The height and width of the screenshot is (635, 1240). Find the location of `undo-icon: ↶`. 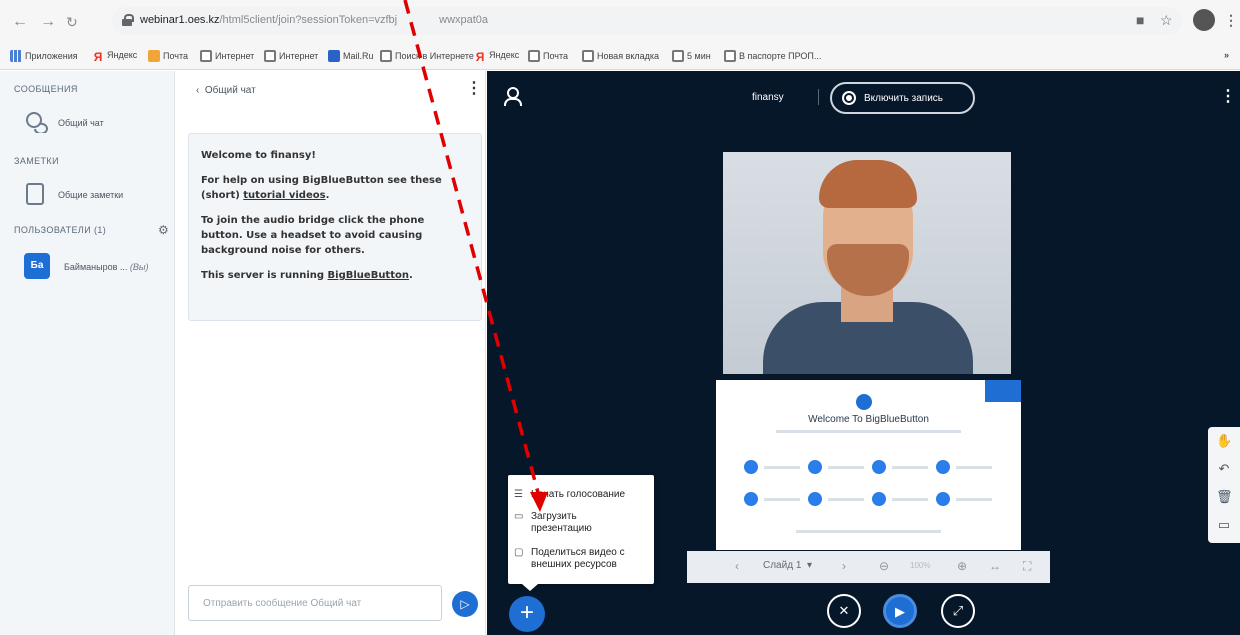

undo-icon: ↶ is located at coordinates (1224, 469).